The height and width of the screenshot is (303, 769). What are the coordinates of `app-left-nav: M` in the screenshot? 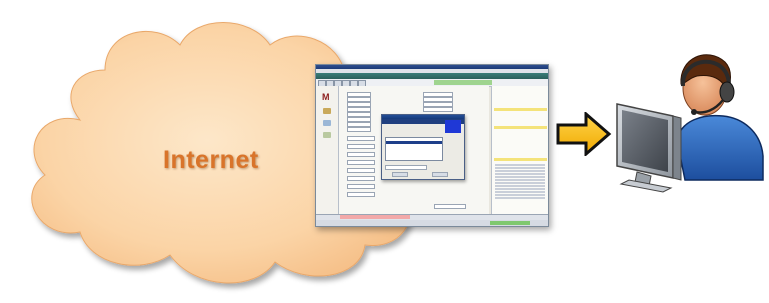 It's located at (327, 150).